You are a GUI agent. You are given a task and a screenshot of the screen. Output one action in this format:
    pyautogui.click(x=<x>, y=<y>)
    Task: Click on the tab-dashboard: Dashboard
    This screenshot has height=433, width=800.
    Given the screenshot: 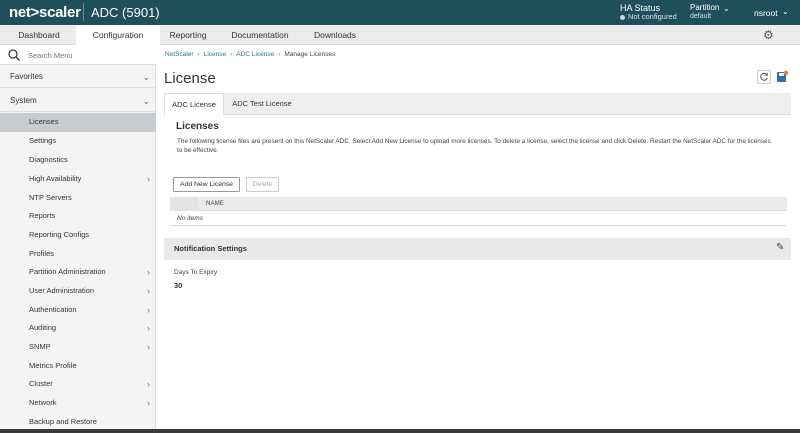 What is the action you would take?
    pyautogui.click(x=39, y=35)
    